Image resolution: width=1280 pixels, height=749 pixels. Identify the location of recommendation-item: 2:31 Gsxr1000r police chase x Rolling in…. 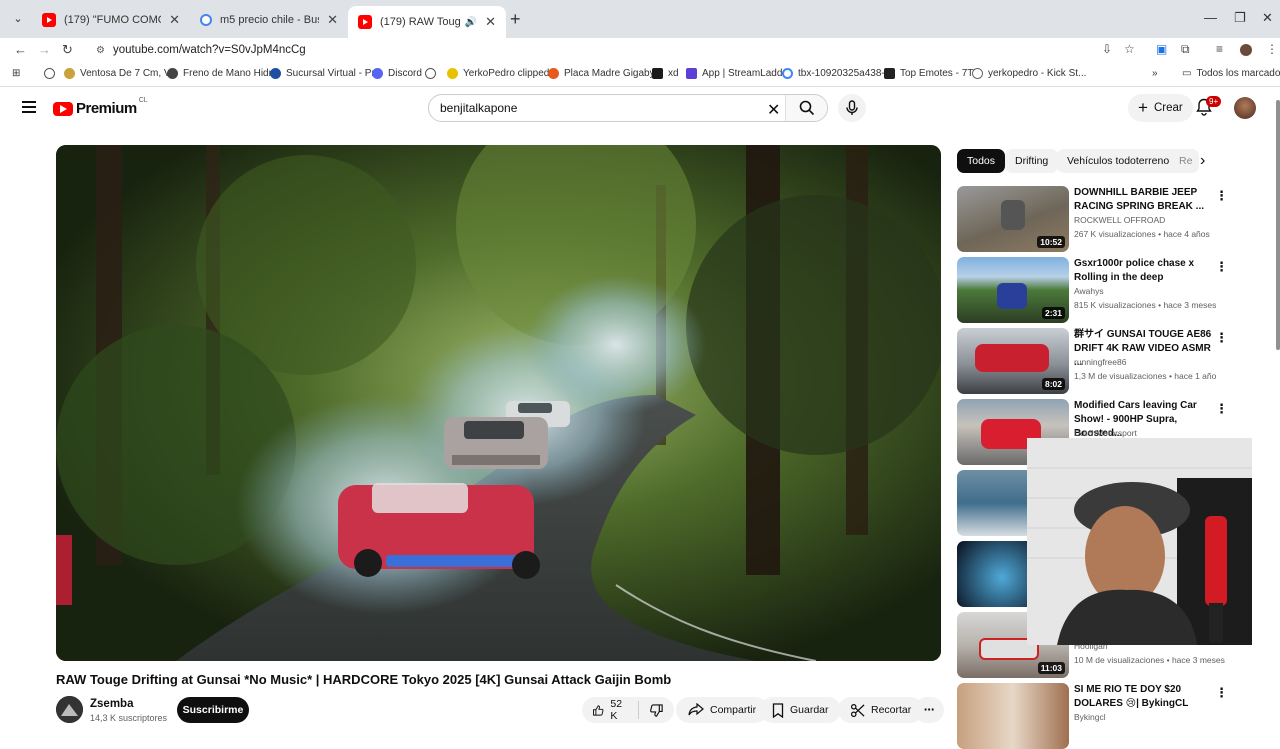
(1097, 290).